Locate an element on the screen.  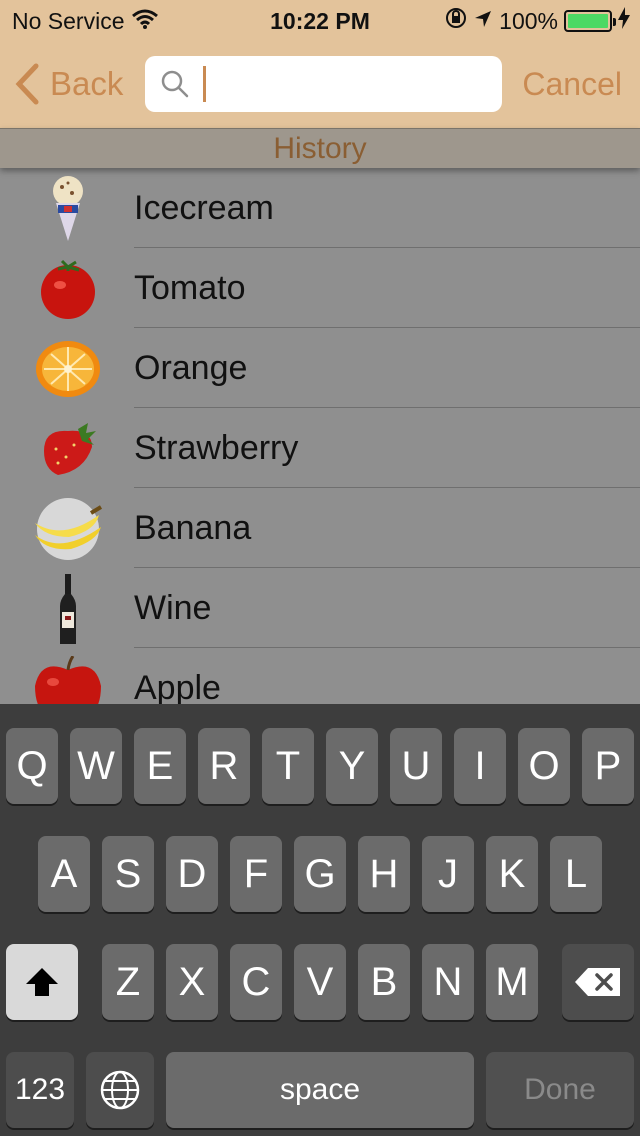
key-n: N is located at coordinates (448, 982).